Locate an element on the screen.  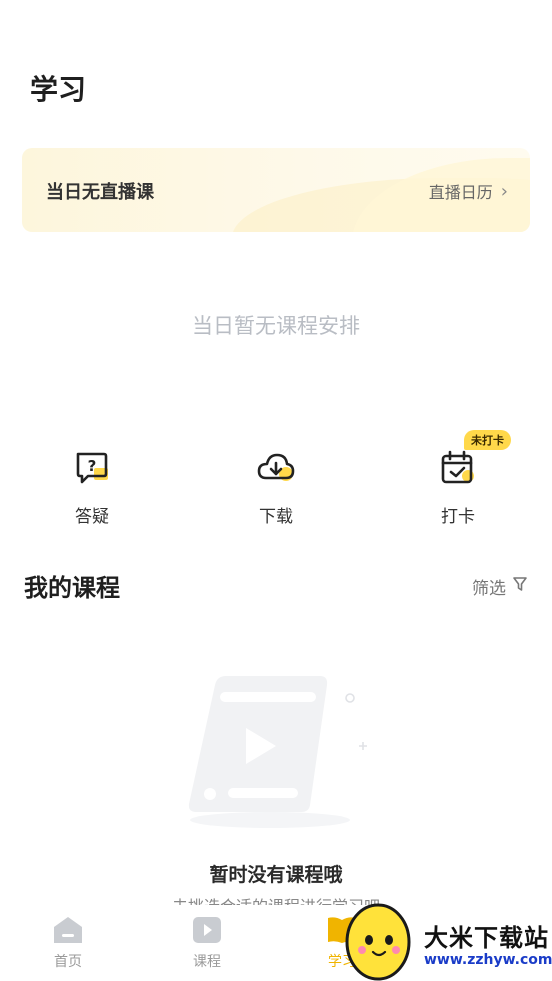
my-courses-title: 我的课程 is located at coordinates (72, 588).